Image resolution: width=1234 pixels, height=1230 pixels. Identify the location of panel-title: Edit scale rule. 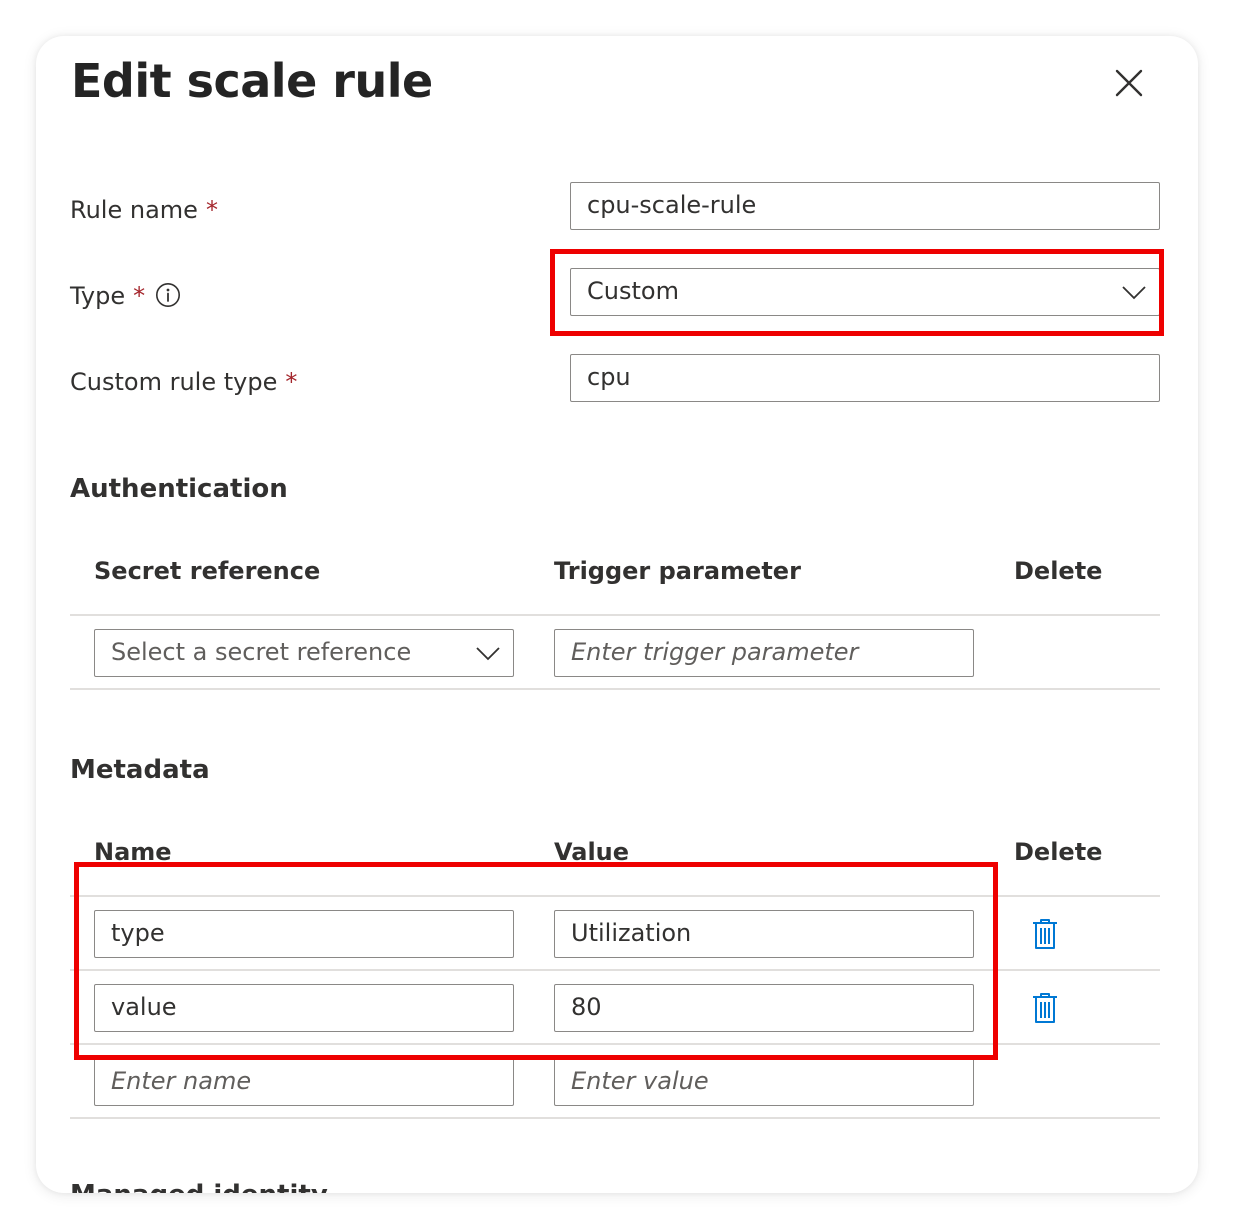
(252, 81).